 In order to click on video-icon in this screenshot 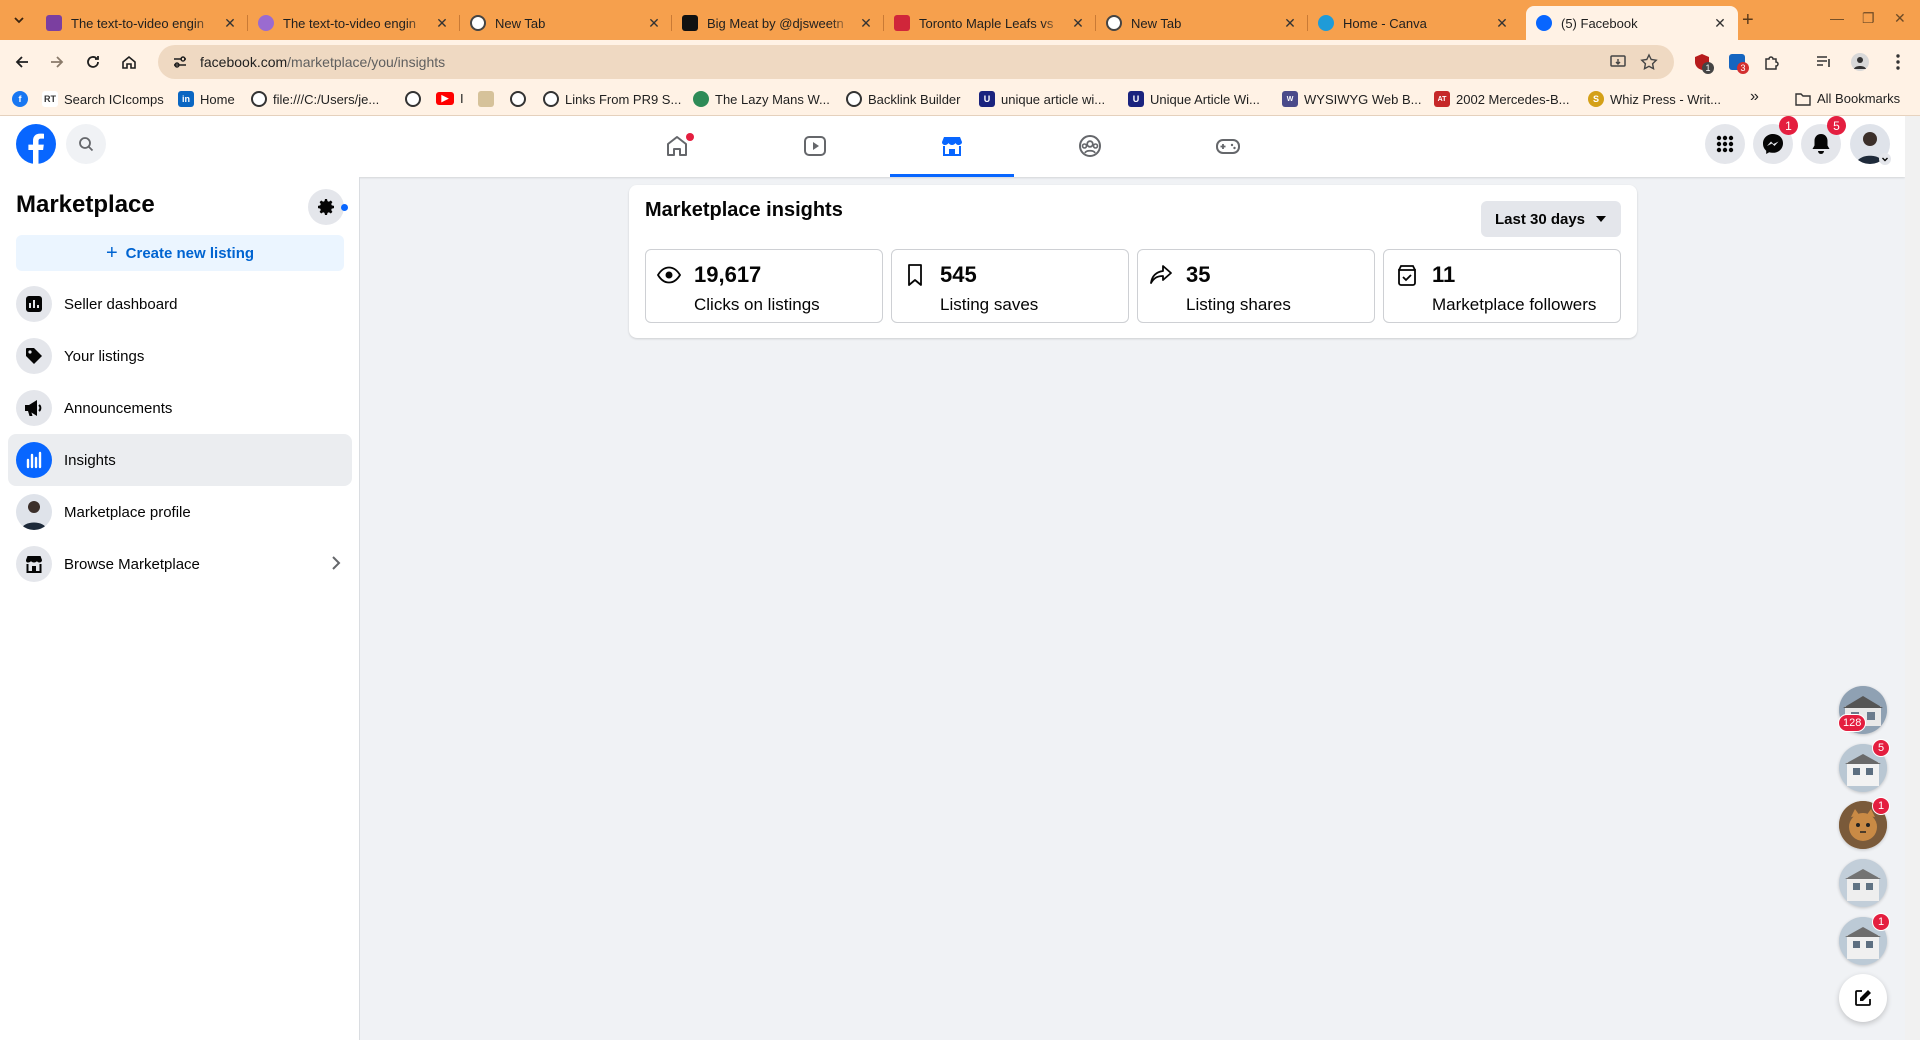, I will do `click(815, 146)`.